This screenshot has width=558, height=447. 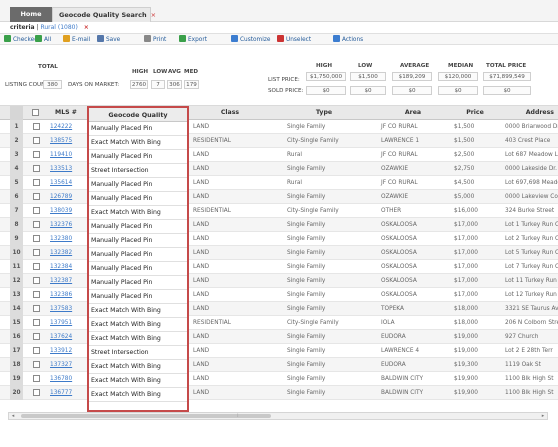 What do you see at coordinates (104, 14) in the screenshot?
I see `tab-geocode-quality-search: Geocode Quality Search ×` at bounding box center [104, 14].